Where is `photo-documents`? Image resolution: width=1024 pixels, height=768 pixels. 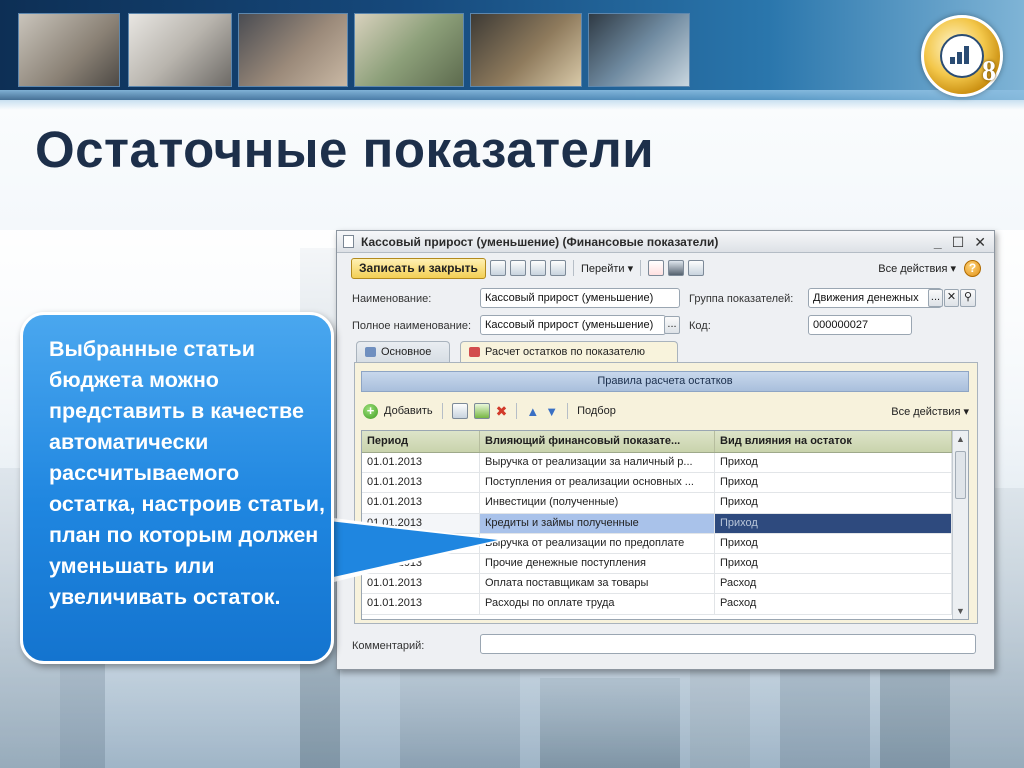 photo-documents is located at coordinates (69, 50).